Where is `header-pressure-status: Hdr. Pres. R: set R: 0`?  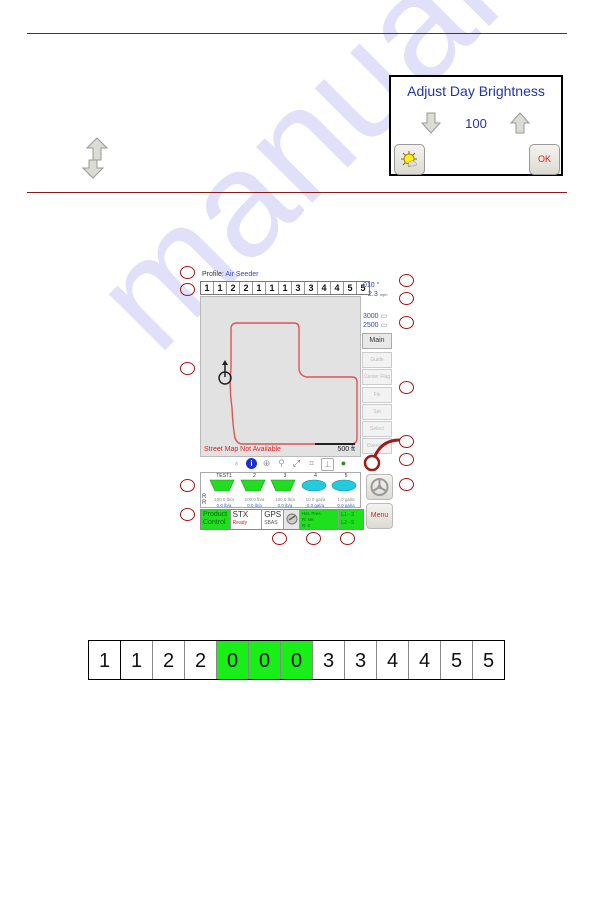 header-pressure-status: Hdr. Pres. R: set R: 0 is located at coordinates (319, 519).